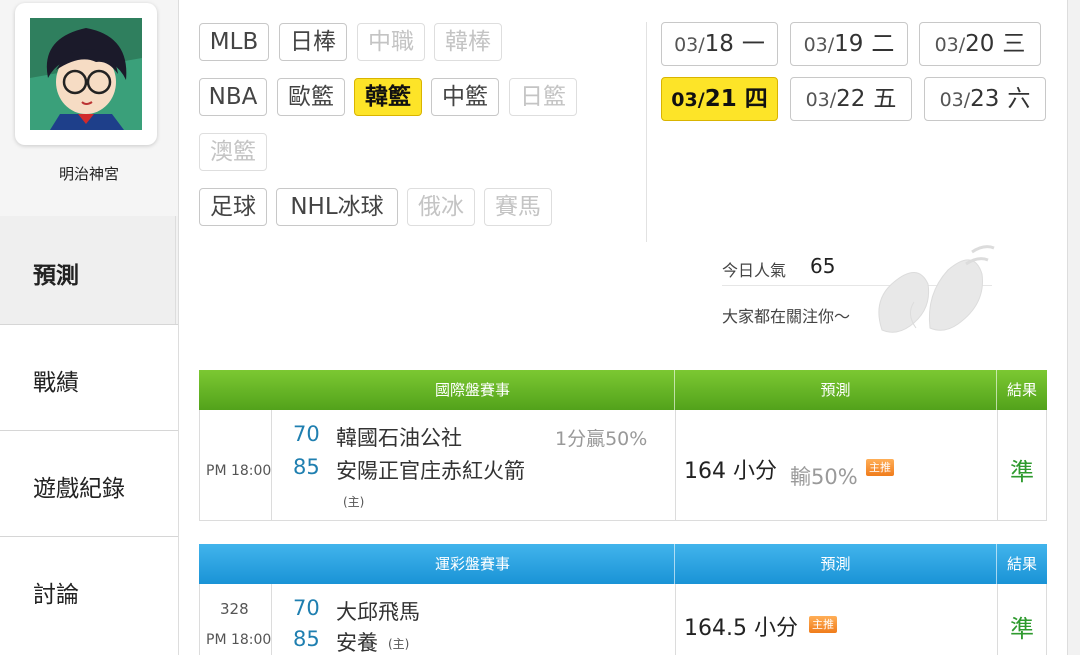  I want to click on away-team: 大邱飛馬, so click(378, 612).